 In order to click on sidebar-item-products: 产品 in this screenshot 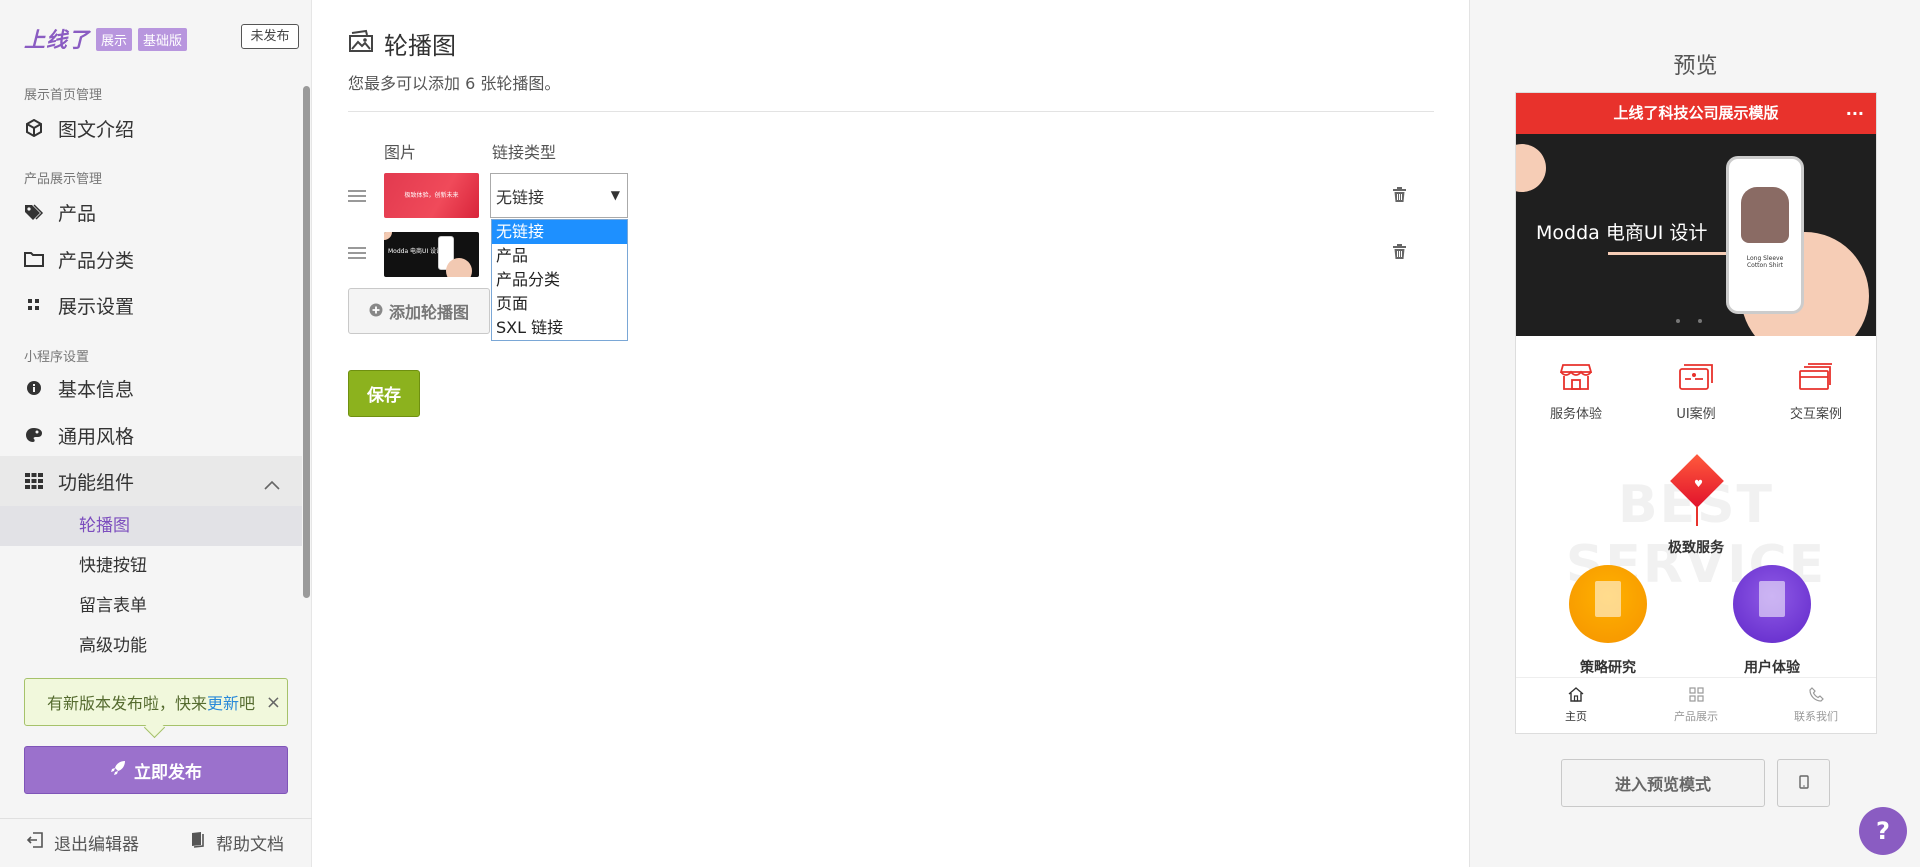, I will do `click(60, 212)`.